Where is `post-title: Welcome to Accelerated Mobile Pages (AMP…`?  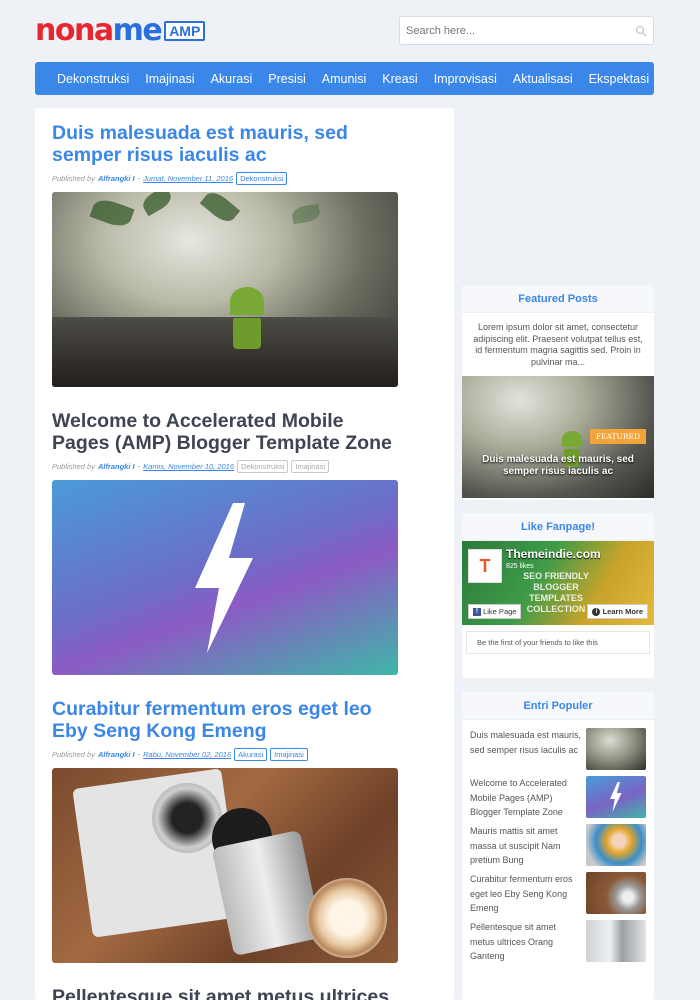 post-title: Welcome to Accelerated Mobile Pages (AMP… is located at coordinates (227, 432).